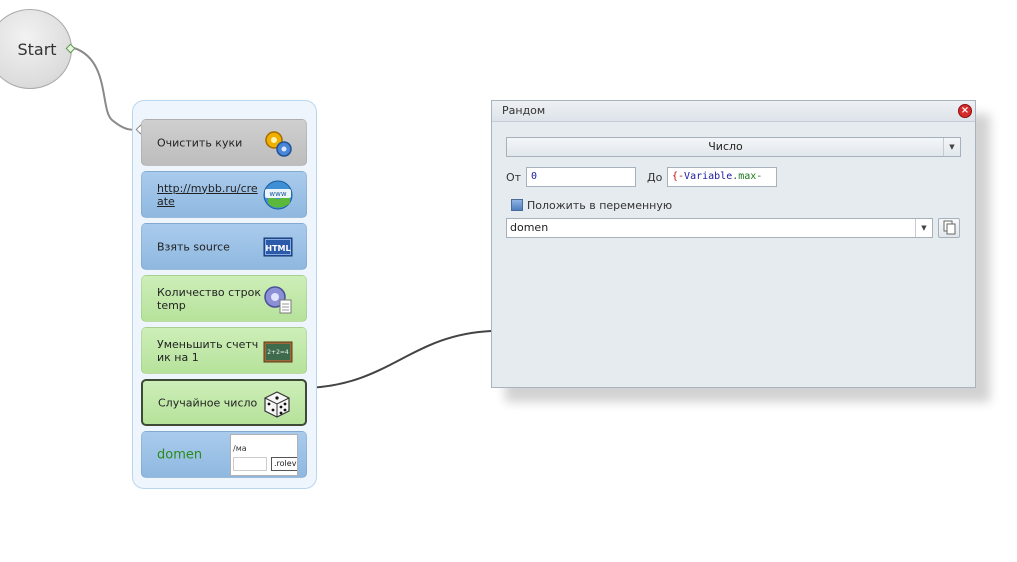 Image resolution: width=1017 pixels, height=562 pixels. I want to click on start-node: Start, so click(36, 49).